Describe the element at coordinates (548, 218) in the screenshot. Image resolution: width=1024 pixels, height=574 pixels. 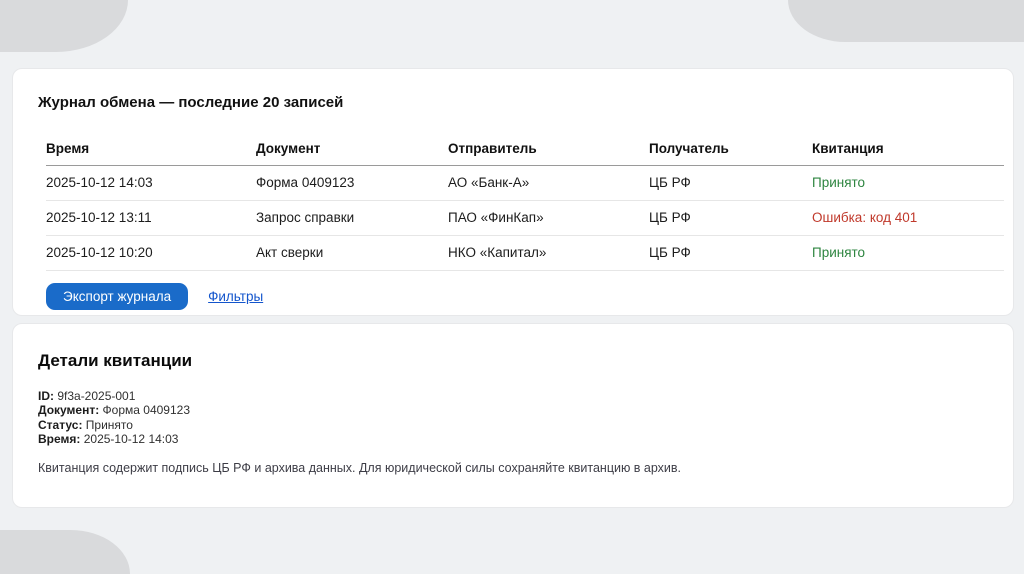
I see `sender-cell: ПАО «ФинКап»` at that location.